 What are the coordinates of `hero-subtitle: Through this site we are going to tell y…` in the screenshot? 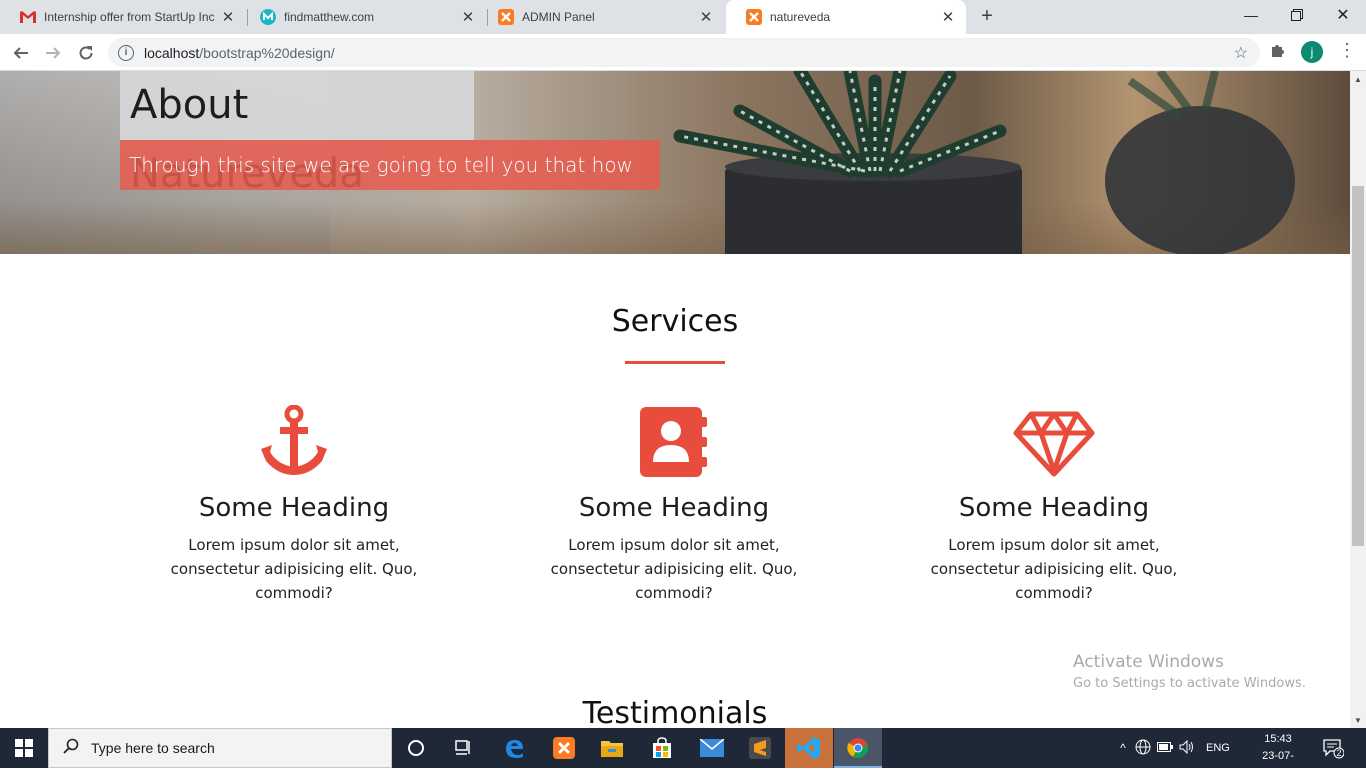 It's located at (390, 165).